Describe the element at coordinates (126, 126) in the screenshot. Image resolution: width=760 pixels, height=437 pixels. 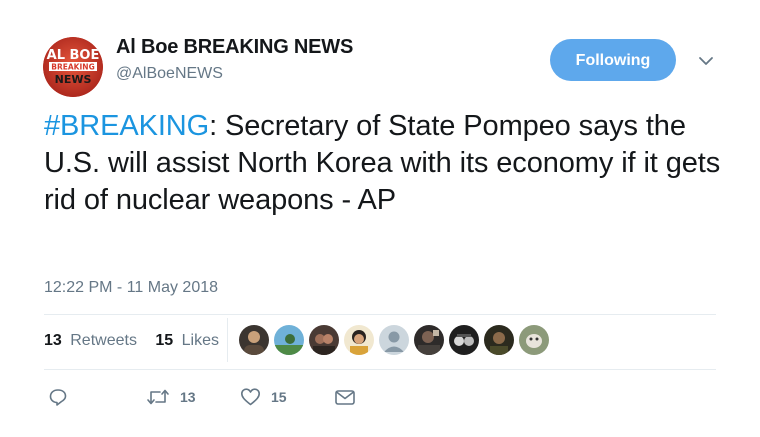
I see `hashtag-link: #BREAKING` at that location.